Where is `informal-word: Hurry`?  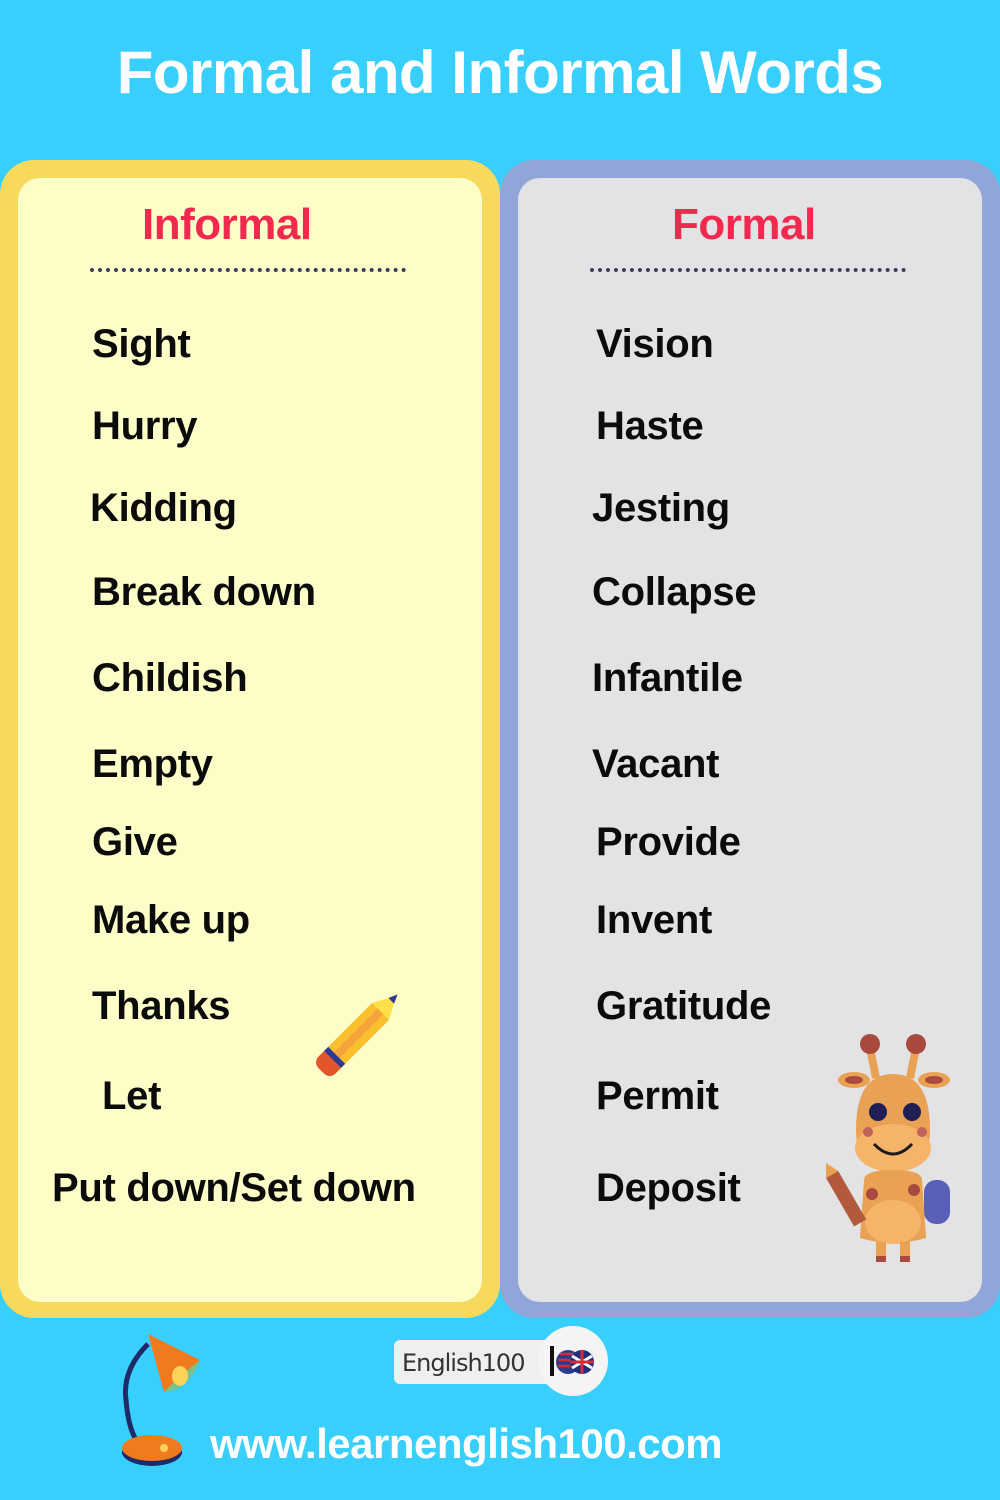 informal-word: Hurry is located at coordinates (145, 426).